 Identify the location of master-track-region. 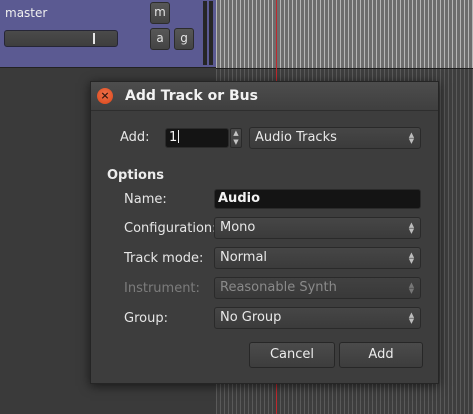
(344, 34).